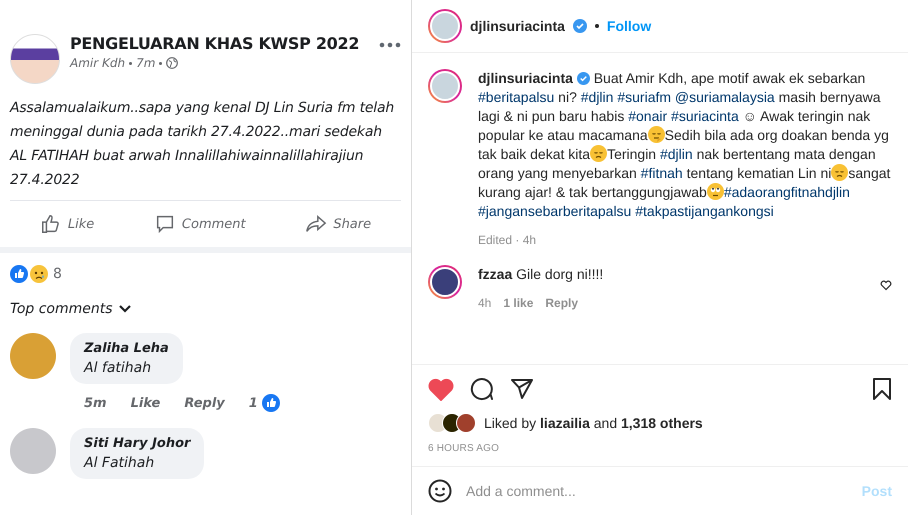 The height and width of the screenshot is (515, 908). Describe the element at coordinates (126, 348) in the screenshot. I see `commenter-name: Zaliha Leha` at that location.